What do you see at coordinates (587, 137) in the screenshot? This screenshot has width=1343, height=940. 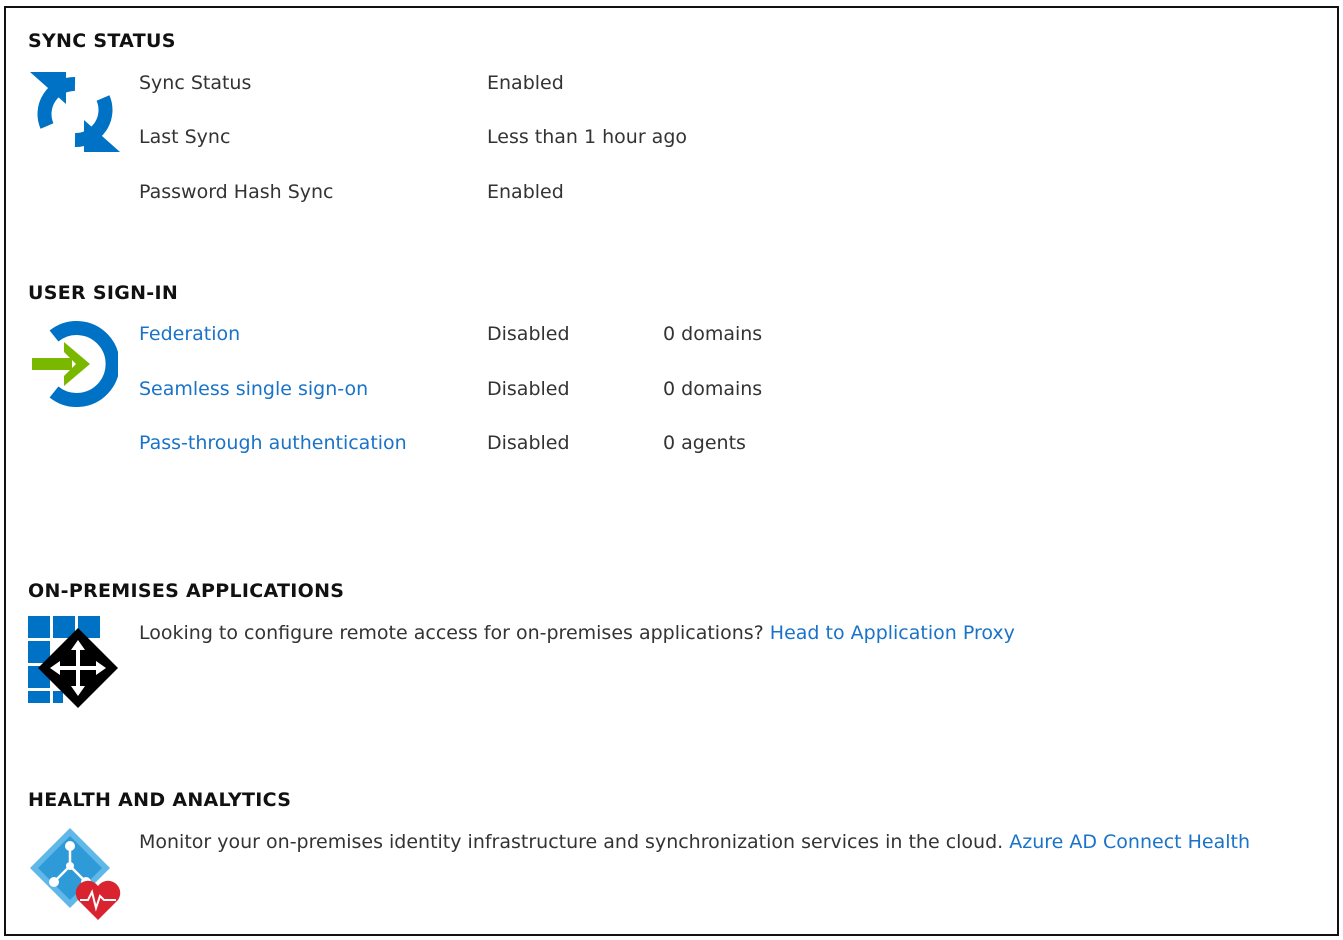 I see `last-sync-value: Less than 1 hour ago` at bounding box center [587, 137].